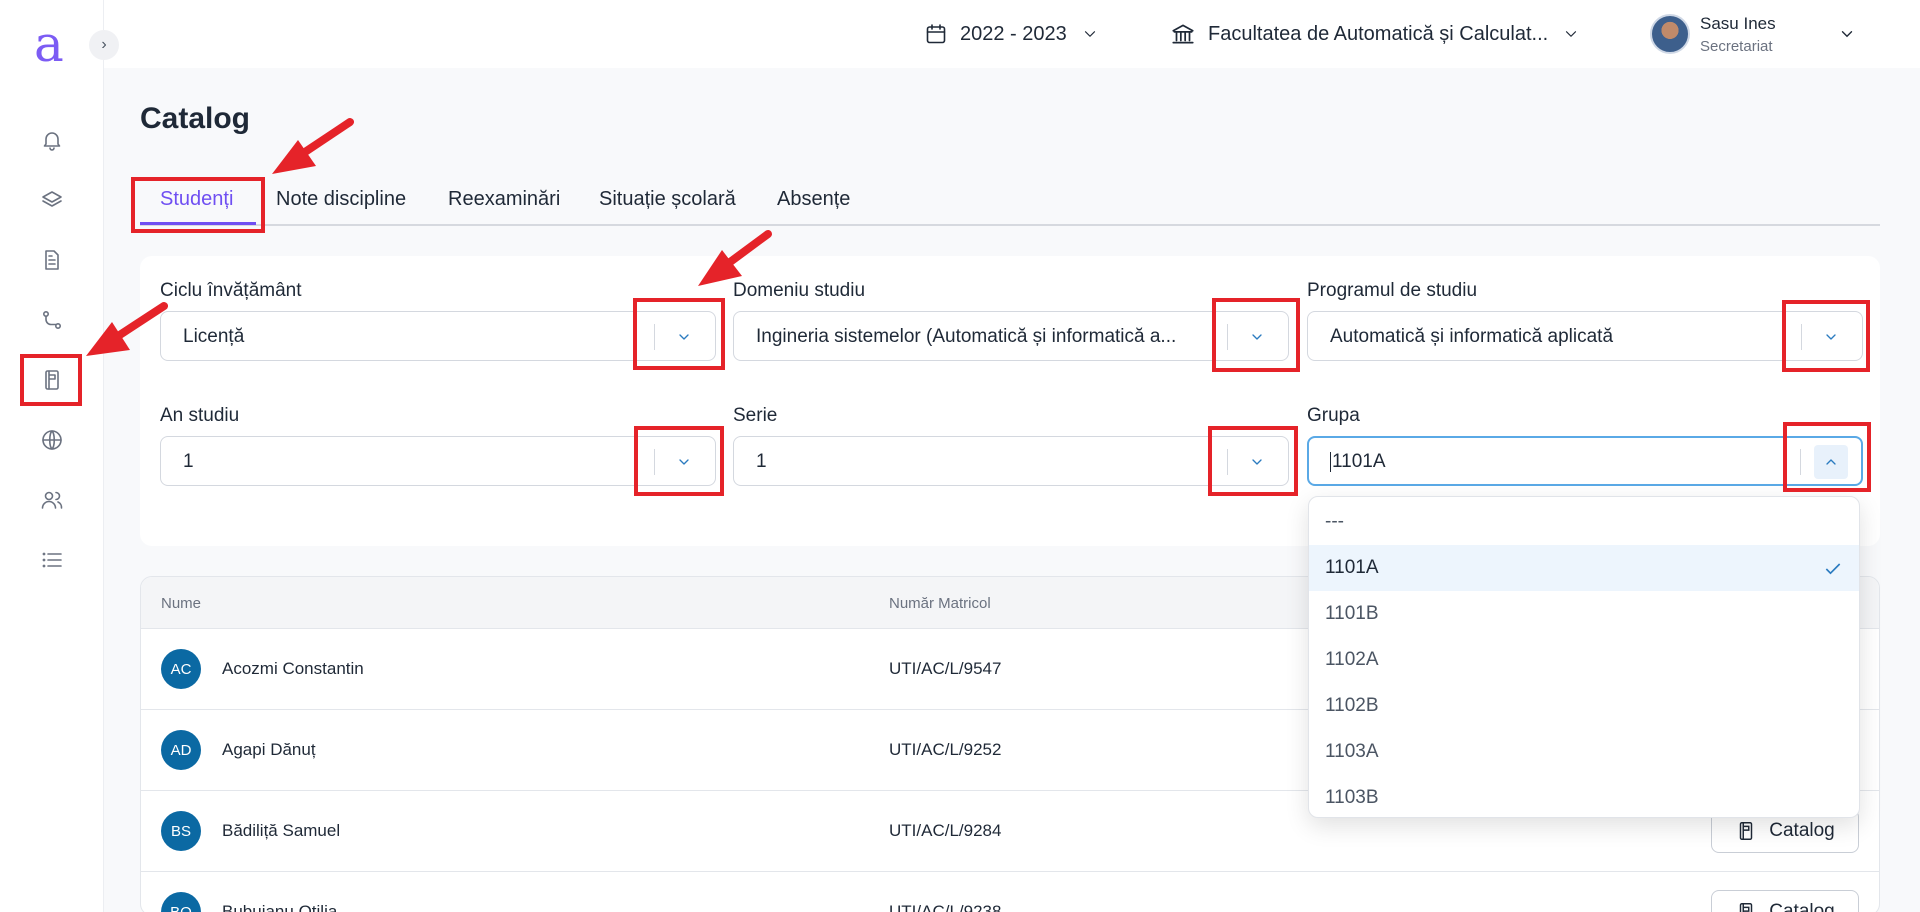  I want to click on annotation-arrow-sidebar, so click(127, 329).